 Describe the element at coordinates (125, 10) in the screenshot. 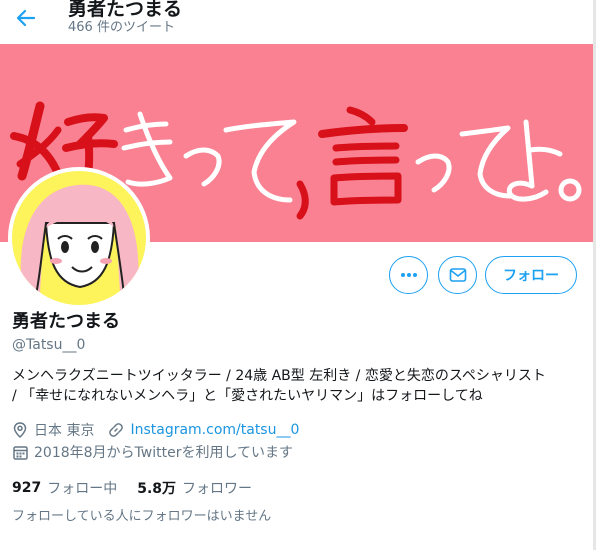

I see `header-title: 勇者たつまる` at that location.